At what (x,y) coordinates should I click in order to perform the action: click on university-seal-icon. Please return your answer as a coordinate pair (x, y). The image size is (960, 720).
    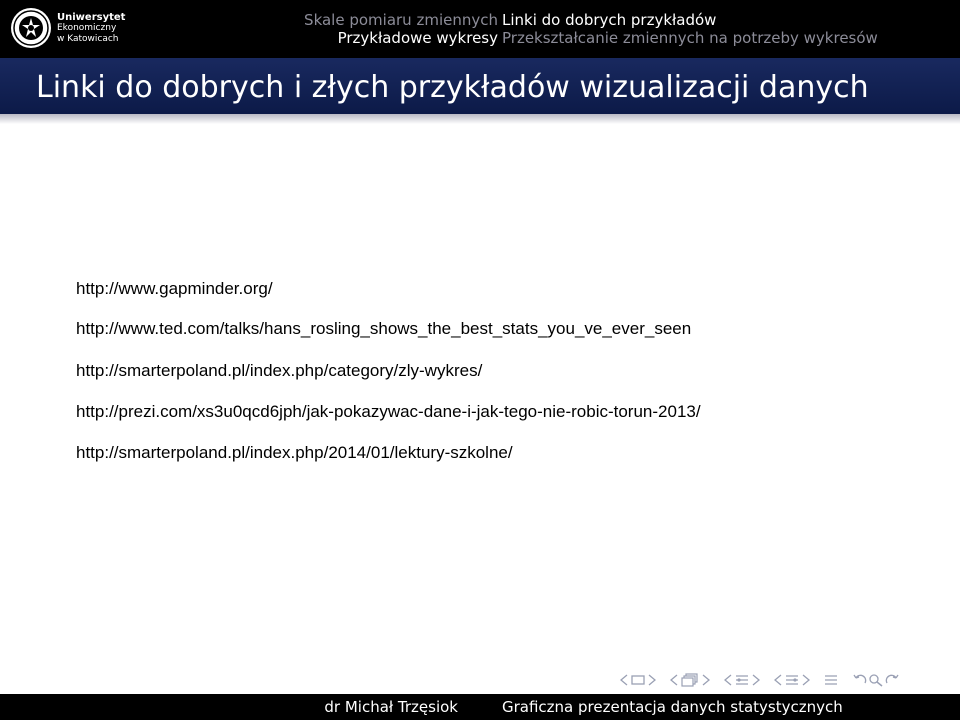
    Looking at the image, I should click on (31, 28).